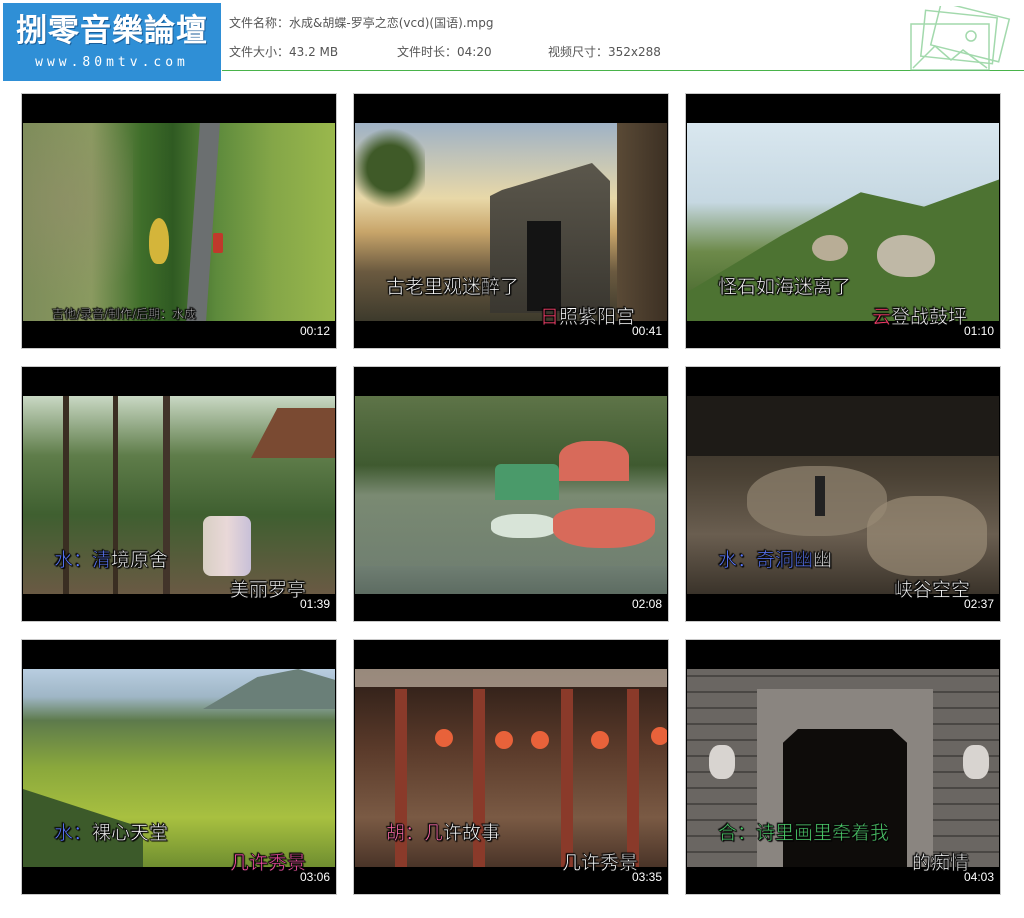 This screenshot has height=918, width=1024. I want to click on thumbnail-2: 古老里观迷醉了 日照紫阳宫 00:41, so click(511, 221).